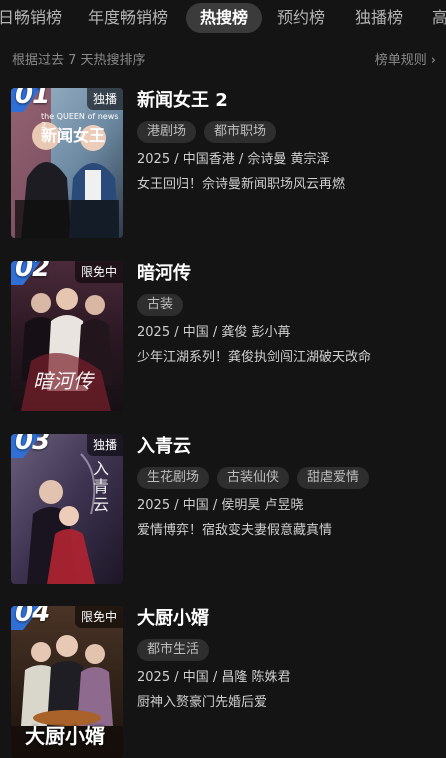 Image resolution: width=446 pixels, height=758 pixels. Describe the element at coordinates (223, 61) in the screenshot. I see `list-subheader: 根据过去 7 天热搜排序 榜单规则 ›` at that location.